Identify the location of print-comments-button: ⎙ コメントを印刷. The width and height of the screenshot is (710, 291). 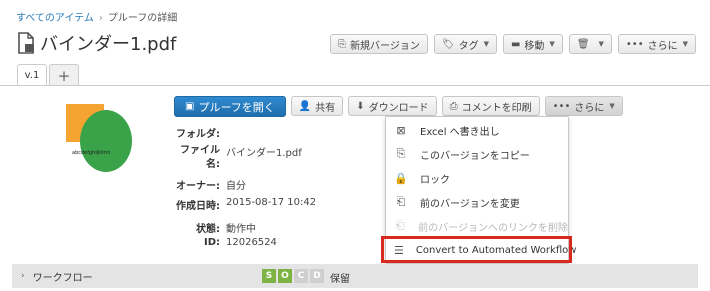
(490, 106).